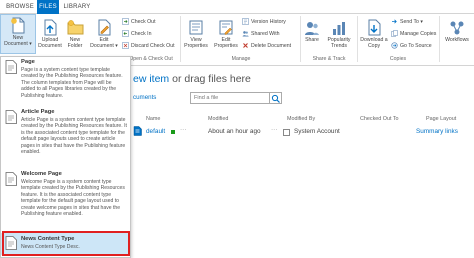 The image size is (474, 258). What do you see at coordinates (153, 119) in the screenshot?
I see `column-header-name: Name` at bounding box center [153, 119].